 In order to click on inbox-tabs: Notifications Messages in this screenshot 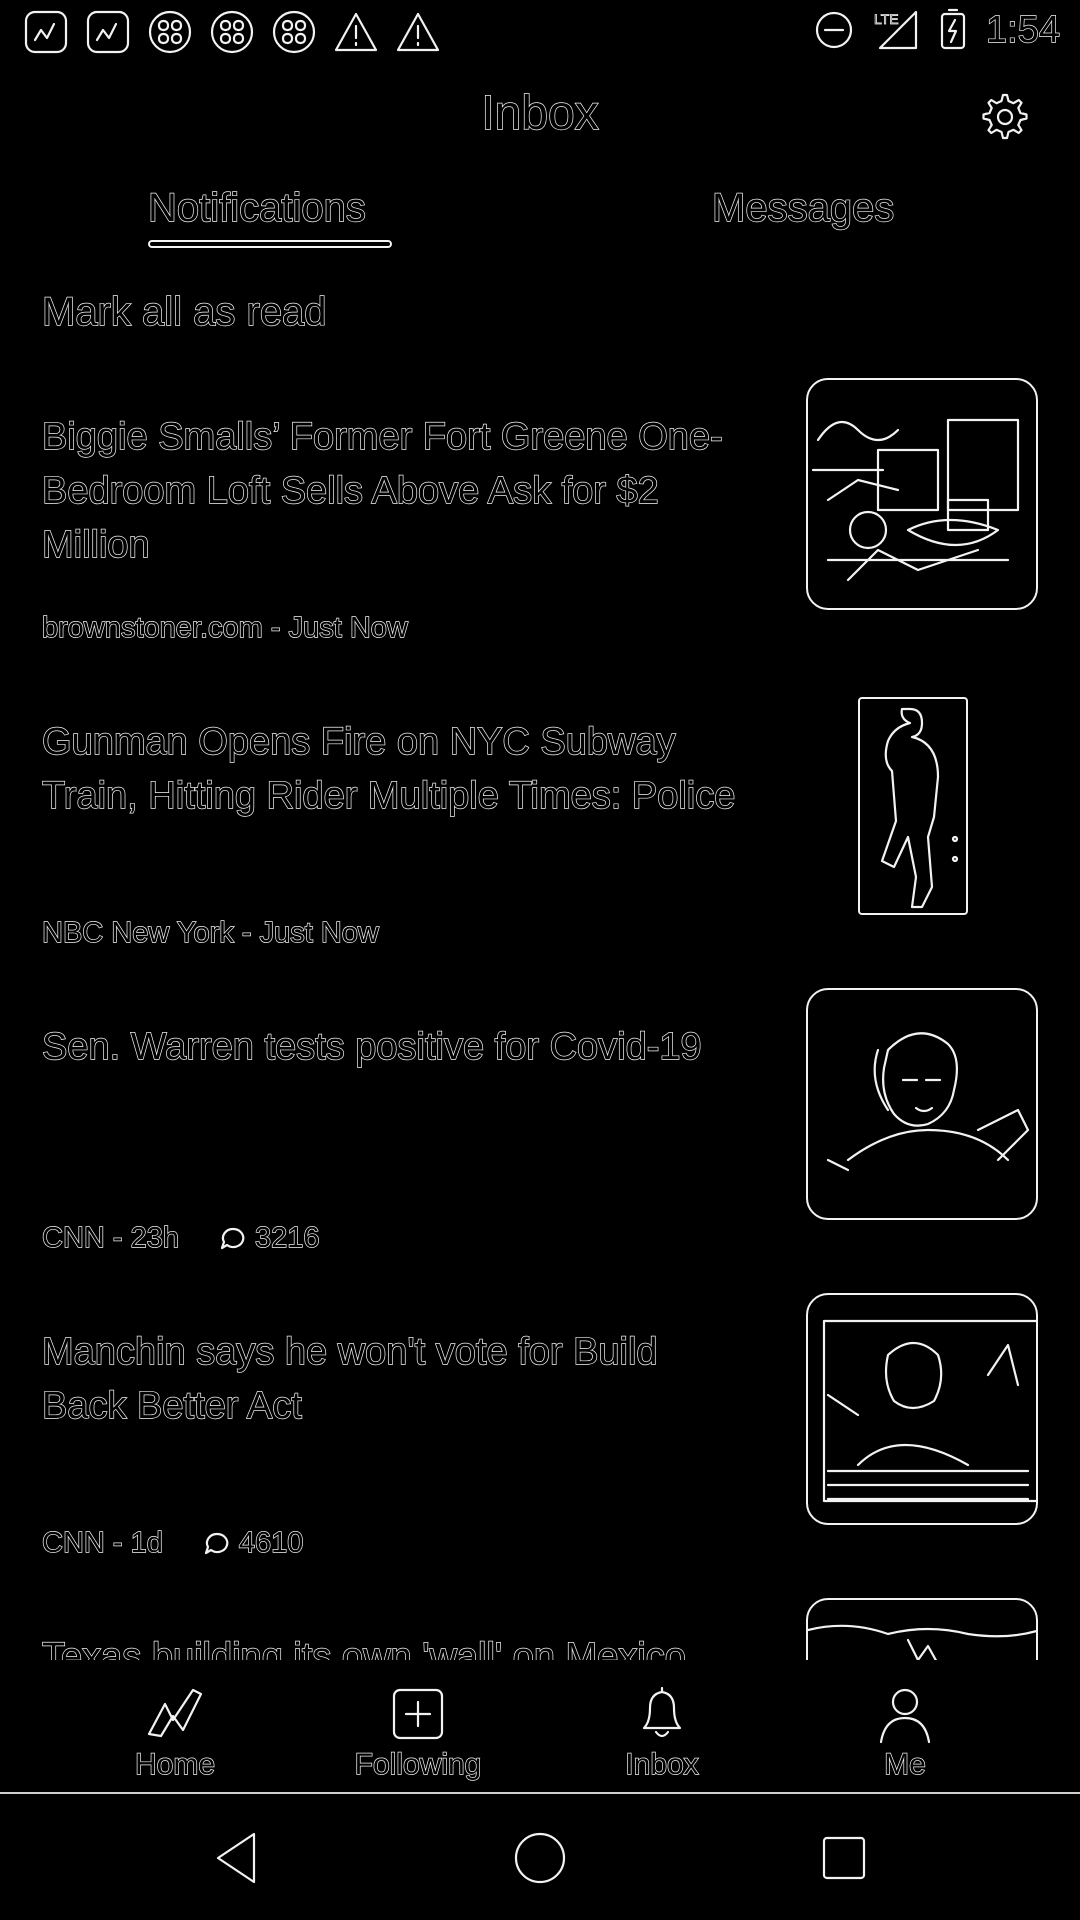, I will do `click(540, 220)`.